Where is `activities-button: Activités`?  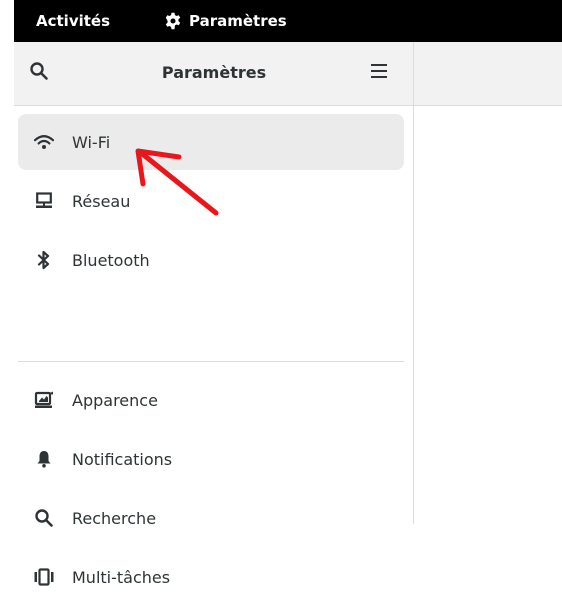 activities-button: Activités is located at coordinates (73, 21).